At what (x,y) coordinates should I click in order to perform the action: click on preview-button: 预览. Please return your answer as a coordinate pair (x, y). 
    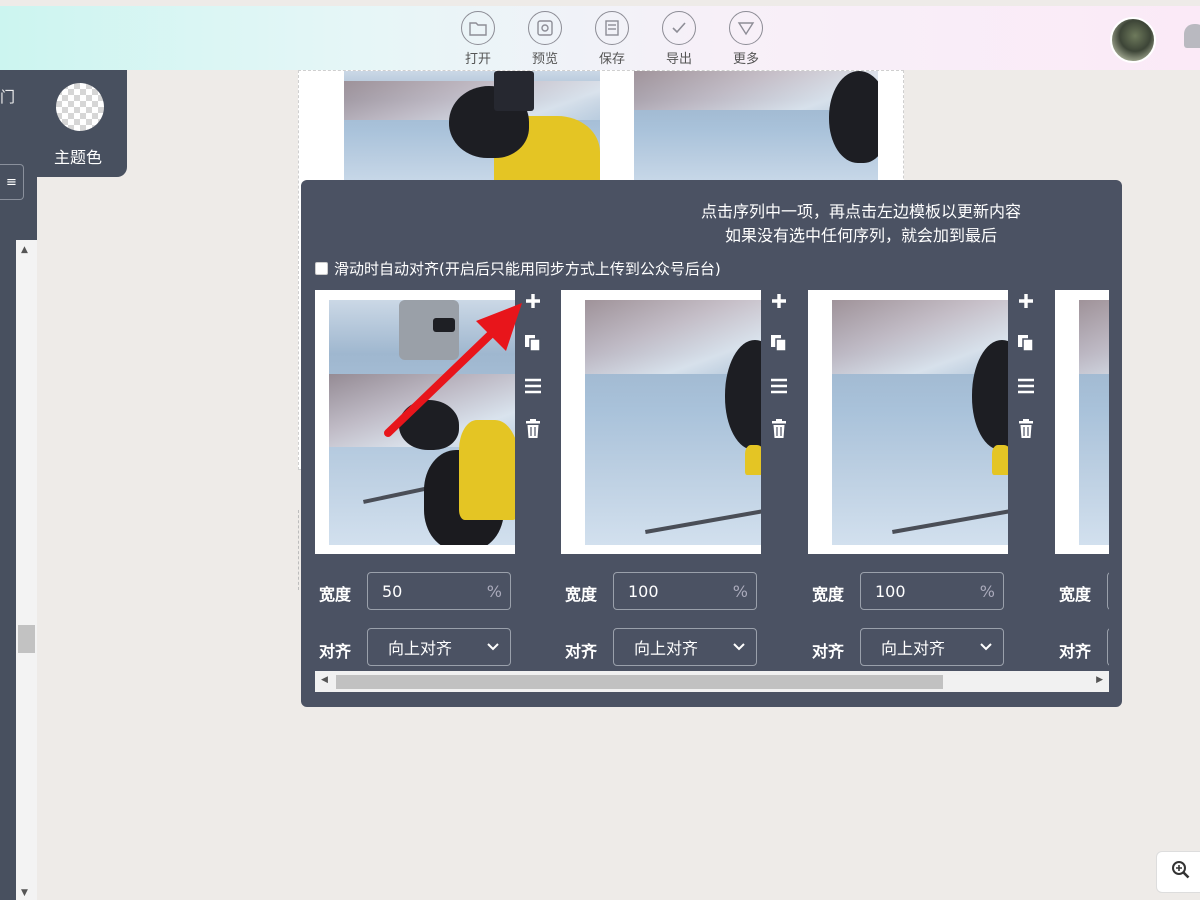
    Looking at the image, I should click on (545, 39).